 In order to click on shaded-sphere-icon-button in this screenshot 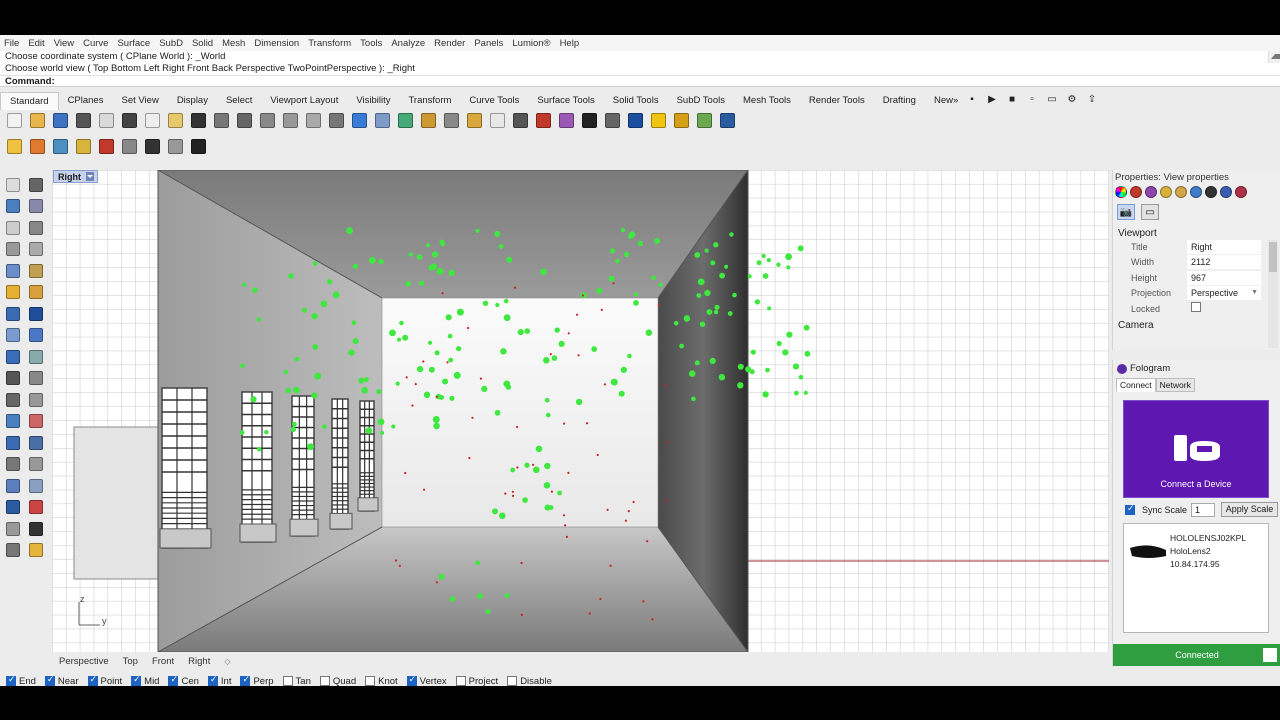, I will do `click(589, 120)`.